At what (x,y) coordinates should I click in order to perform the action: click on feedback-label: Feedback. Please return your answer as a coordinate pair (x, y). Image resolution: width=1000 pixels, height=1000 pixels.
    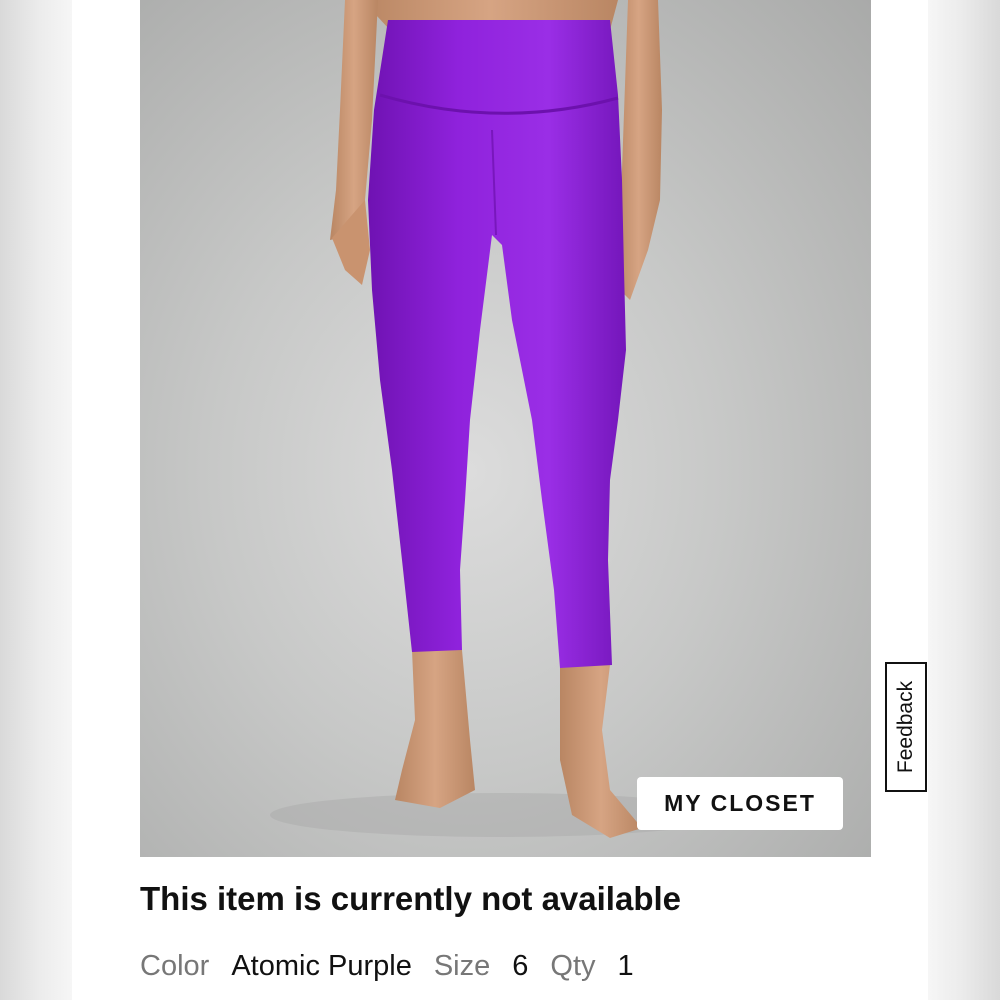
    Looking at the image, I should click on (906, 727).